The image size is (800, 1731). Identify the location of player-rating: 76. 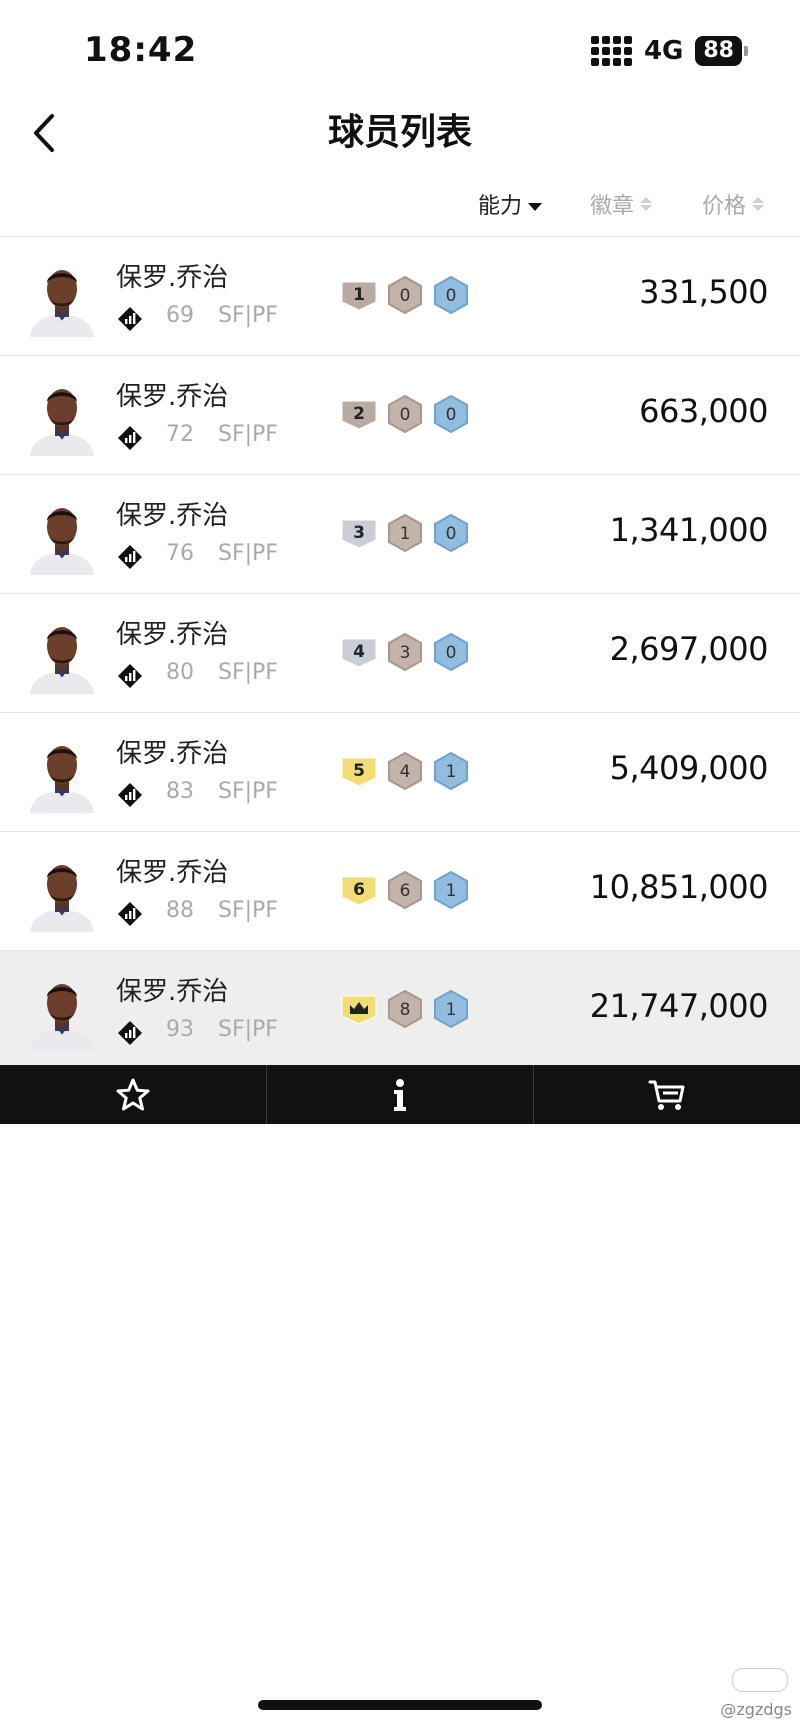
(180, 553).